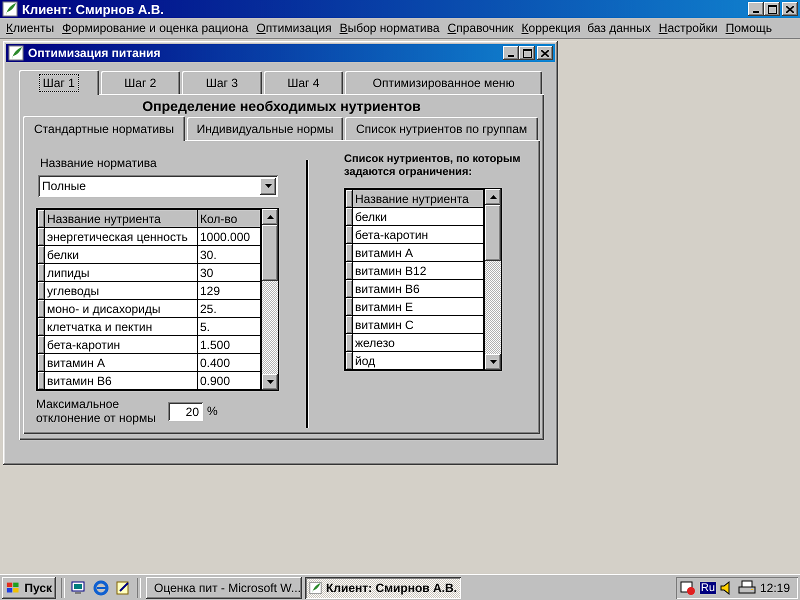  I want to click on tab: Индивидуальные нормы, so click(265, 128).